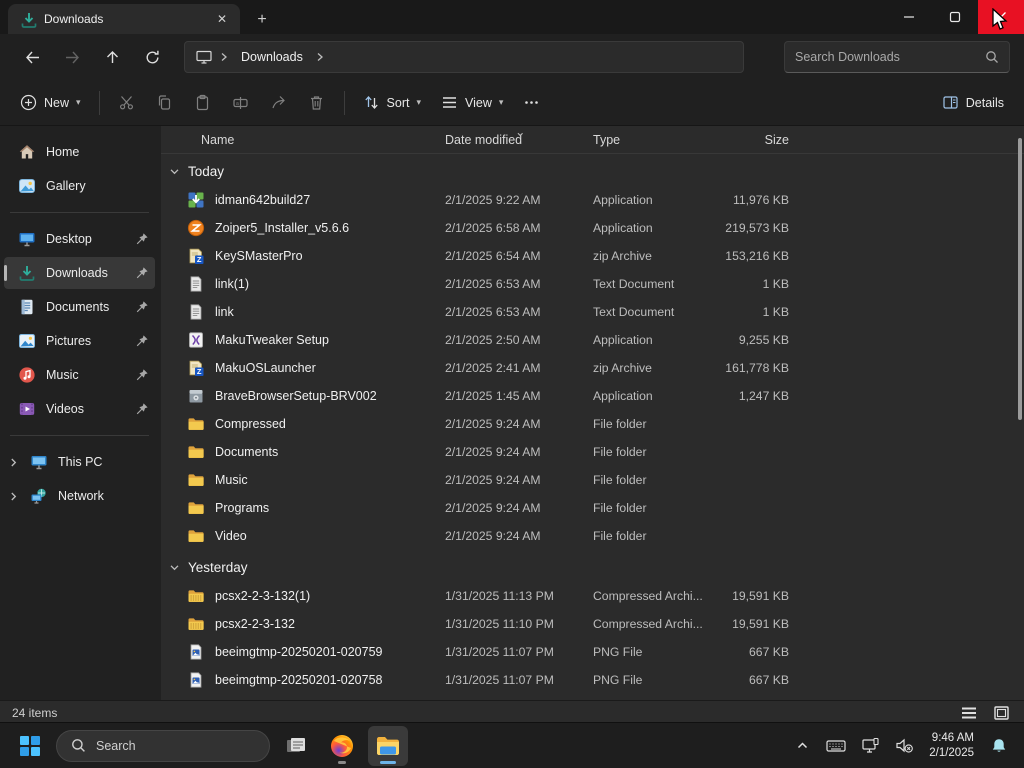  I want to click on paste-button, so click(203, 103).